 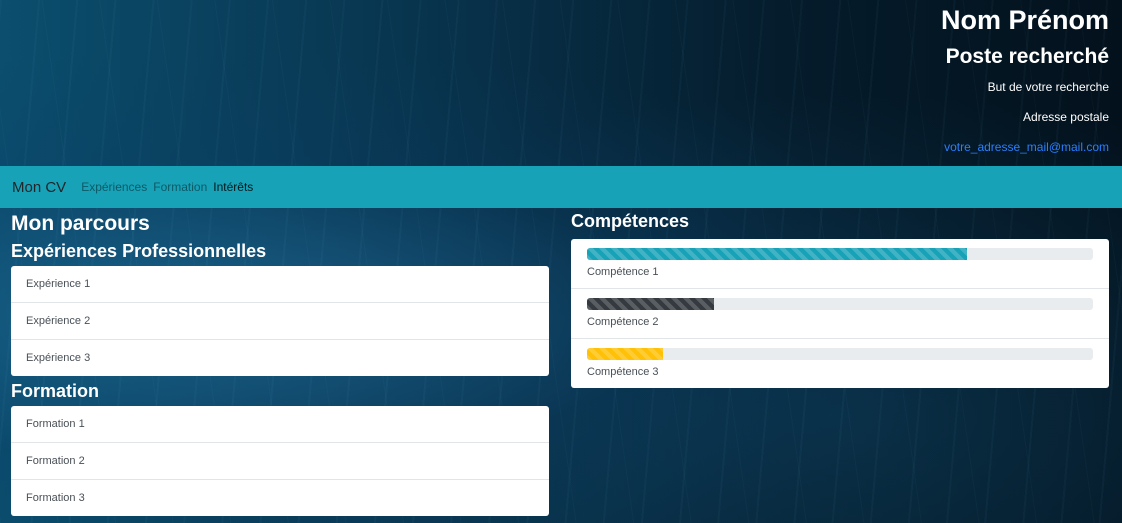 What do you see at coordinates (1024, 20) in the screenshot?
I see `person-name: Nom Prénom` at bounding box center [1024, 20].